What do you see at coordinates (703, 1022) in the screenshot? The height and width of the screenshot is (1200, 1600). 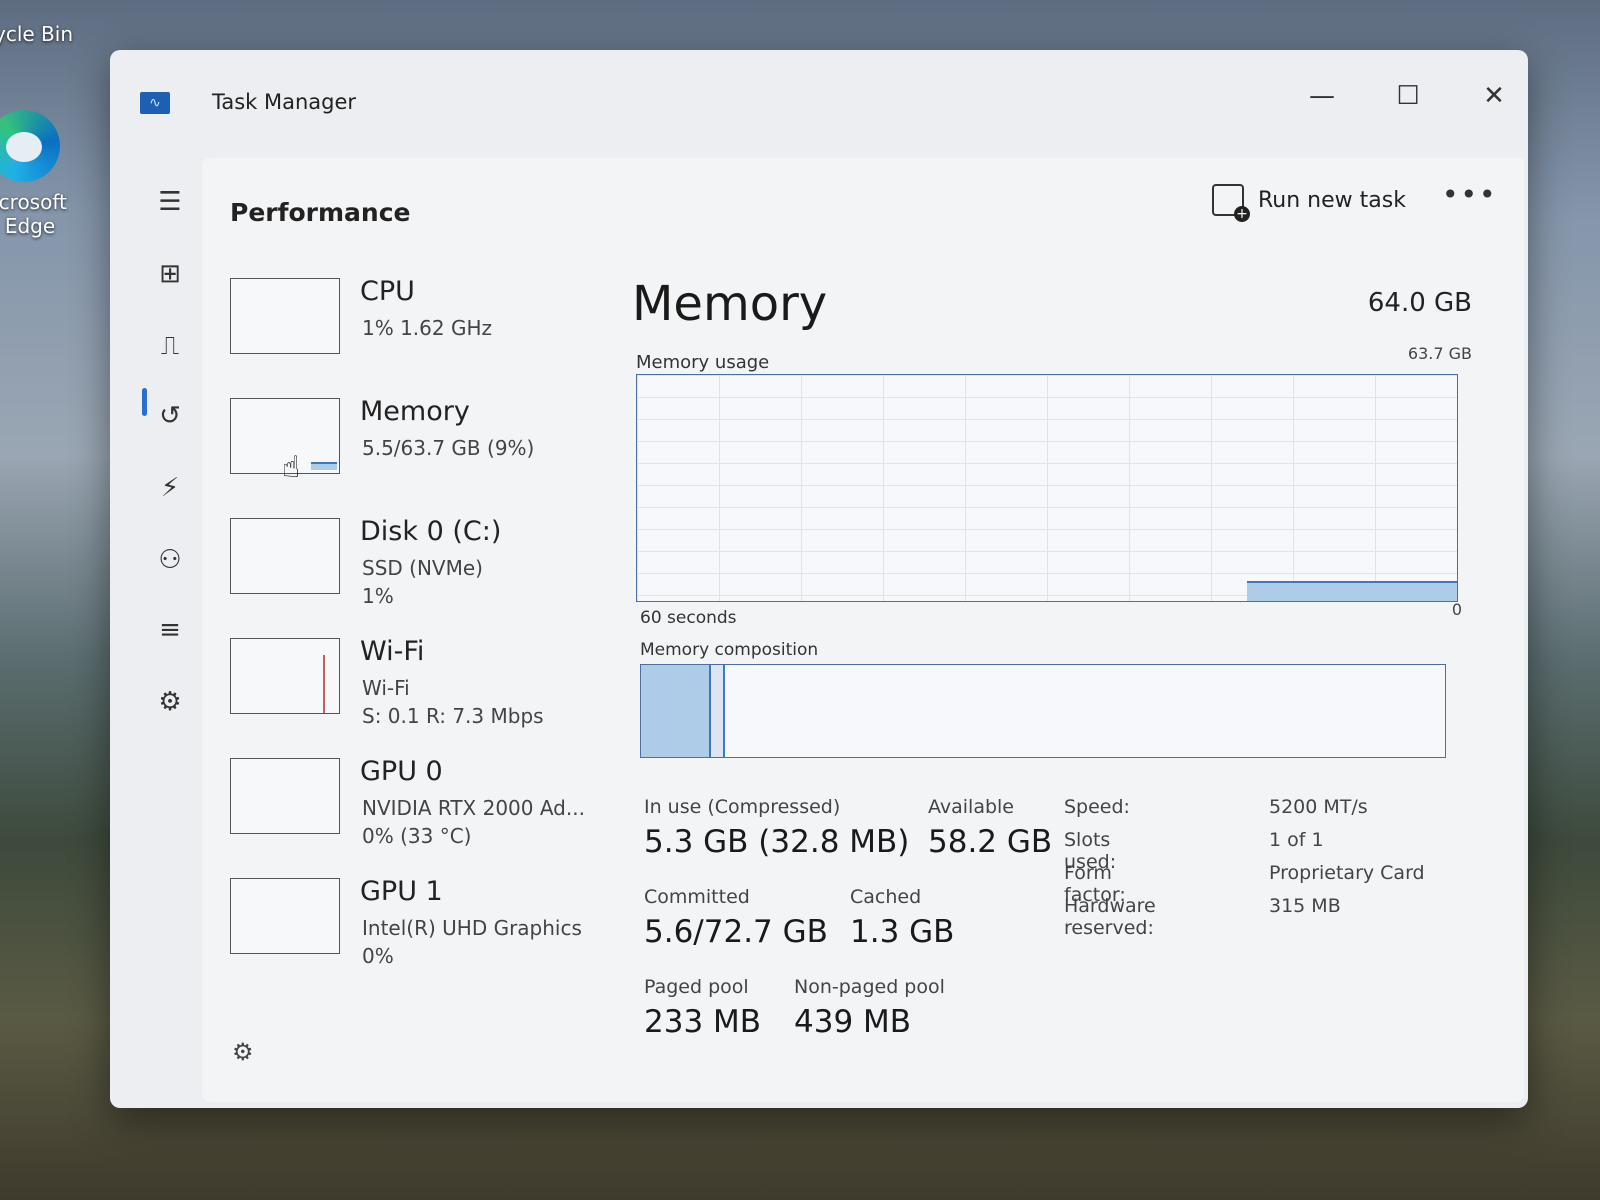 I see `stat-value: 233 MB` at bounding box center [703, 1022].